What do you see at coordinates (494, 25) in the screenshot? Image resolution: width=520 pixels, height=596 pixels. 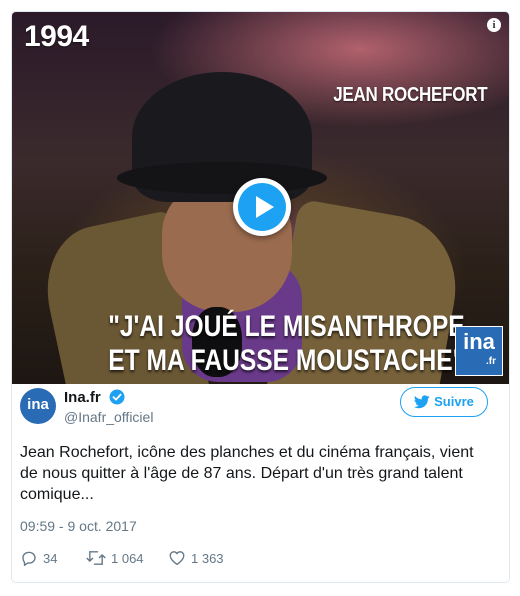 I see `info-icon: i` at bounding box center [494, 25].